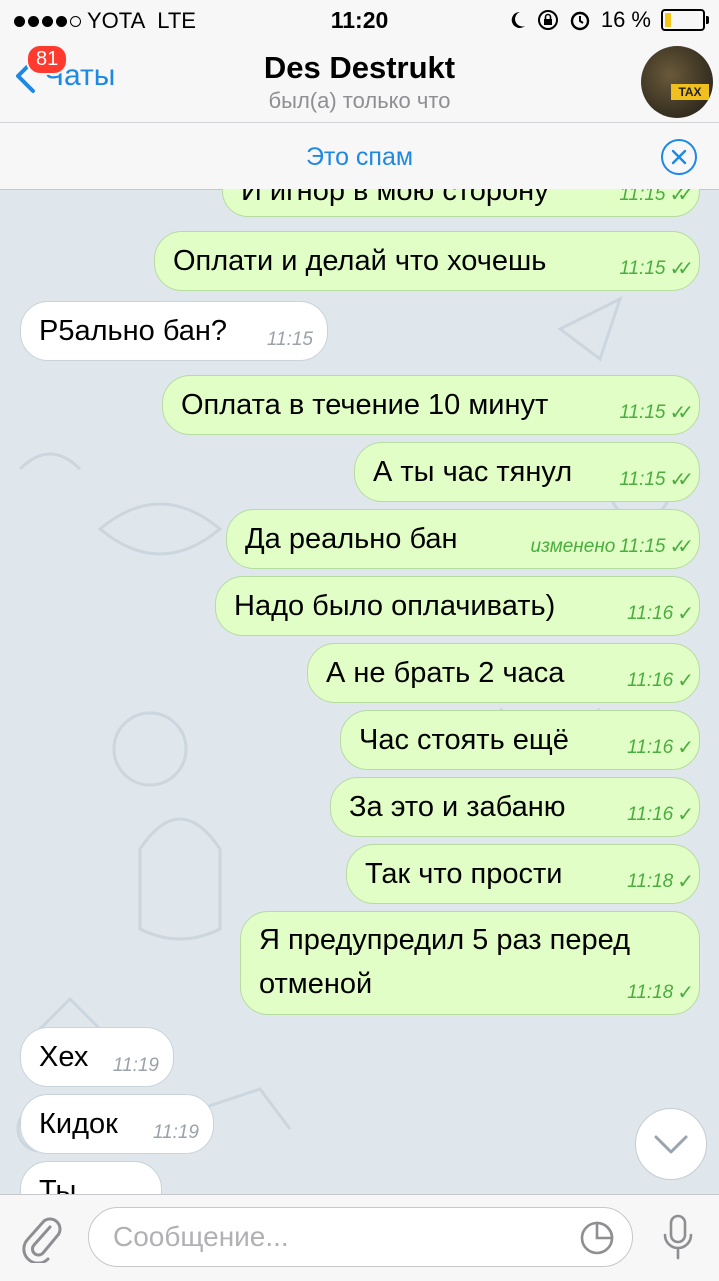 The image size is (719, 1281). I want to click on message-meta: изменено 11:15 ✓✓, so click(612, 546).